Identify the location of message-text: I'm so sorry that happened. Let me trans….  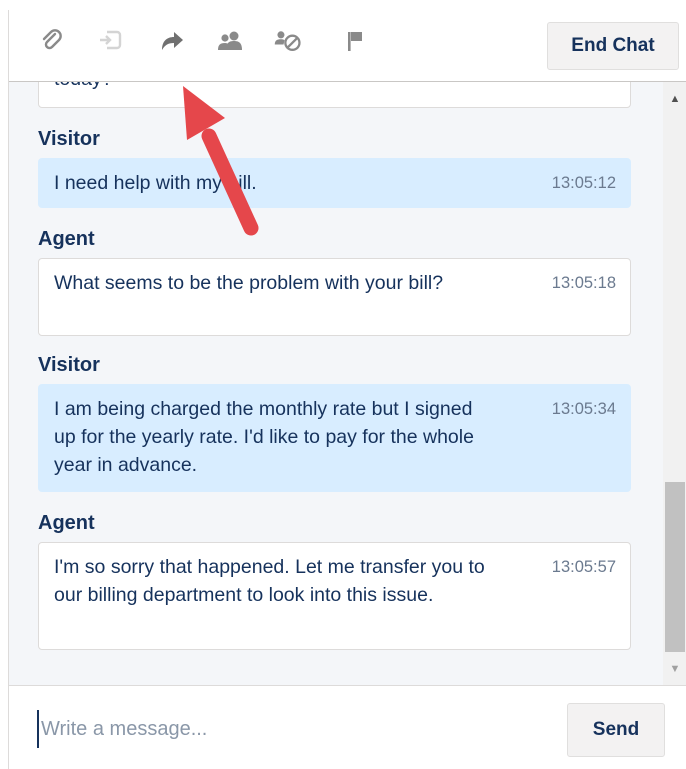
(269, 581).